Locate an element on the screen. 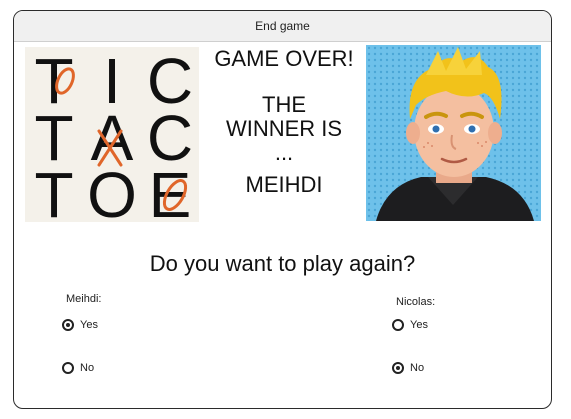 This screenshot has width=571, height=419. avatar-illustration is located at coordinates (453, 133).